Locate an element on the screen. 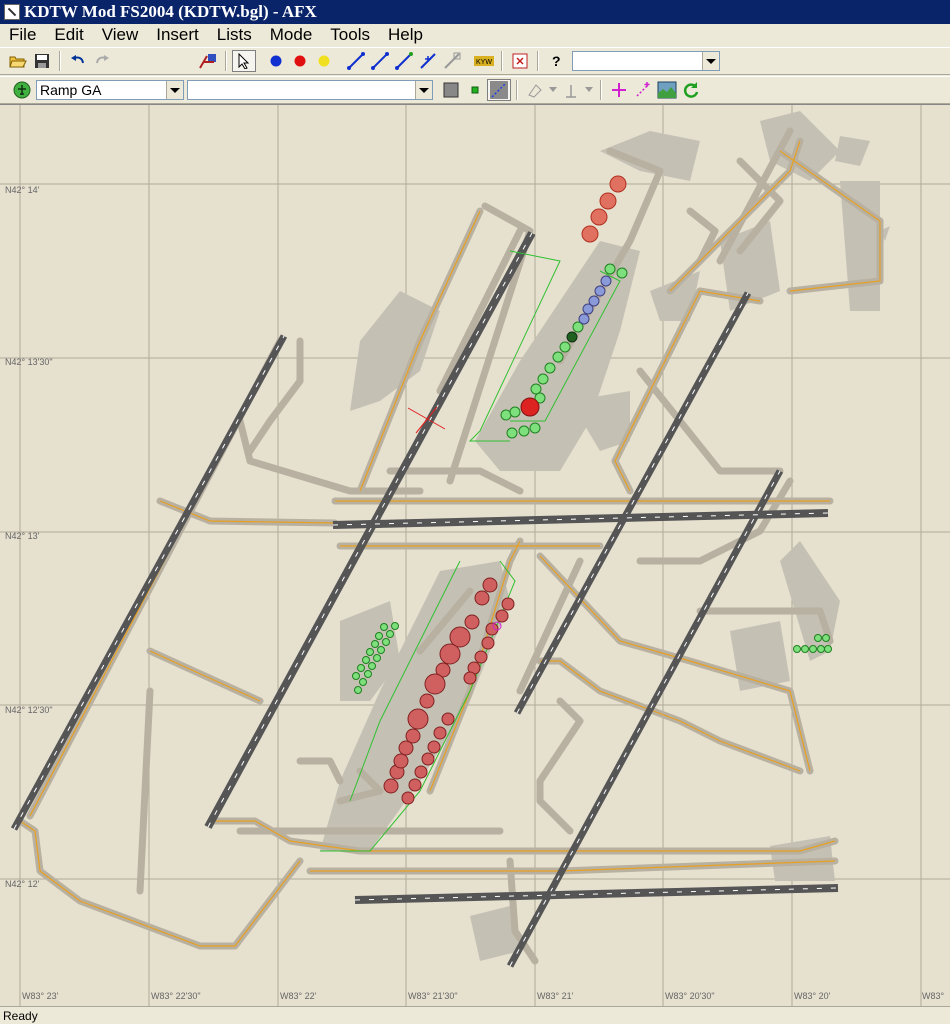  lat-label: N42° 13' is located at coordinates (22, 536).